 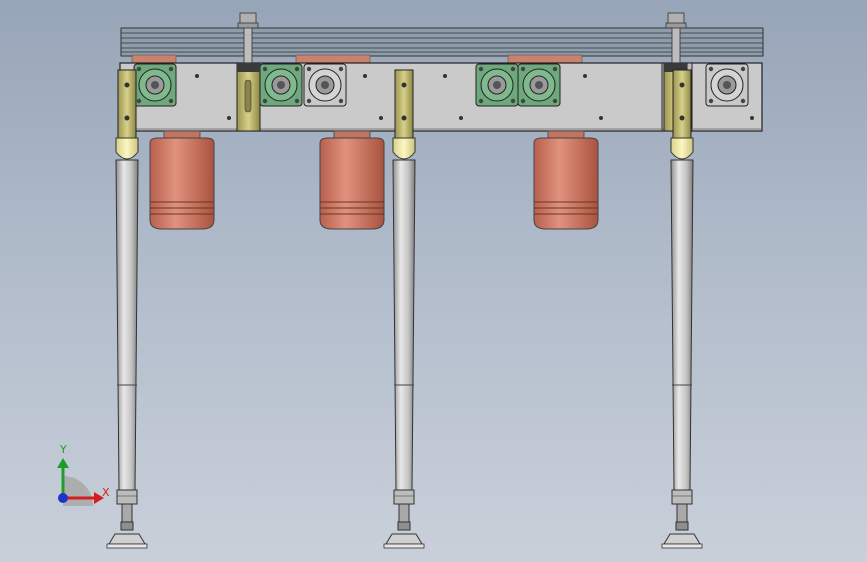 I want to click on triad-quadrant, so click(x=78, y=491).